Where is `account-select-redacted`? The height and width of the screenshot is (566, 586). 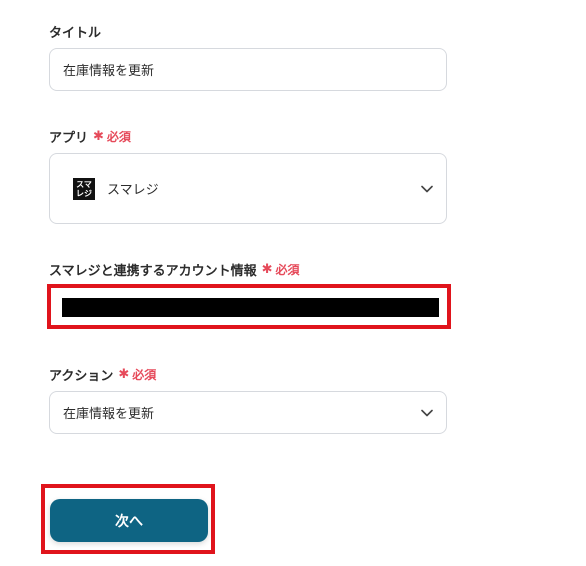 account-select-redacted is located at coordinates (250, 307).